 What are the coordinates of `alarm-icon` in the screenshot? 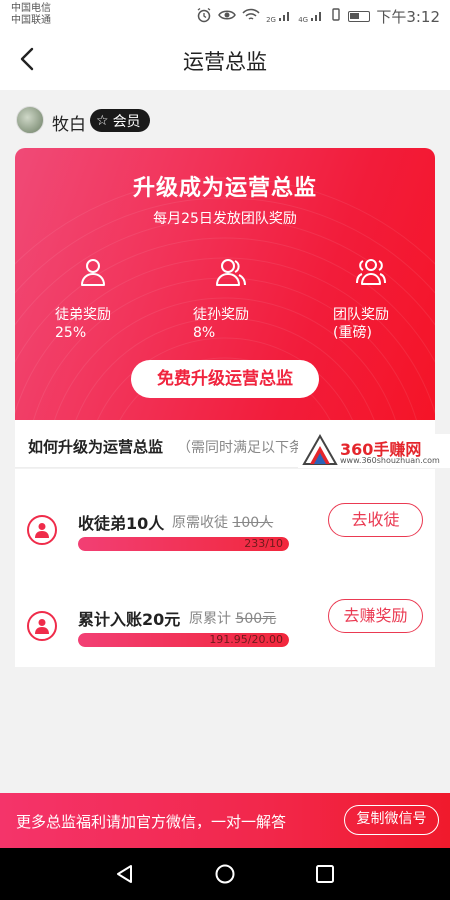 It's located at (204, 17).